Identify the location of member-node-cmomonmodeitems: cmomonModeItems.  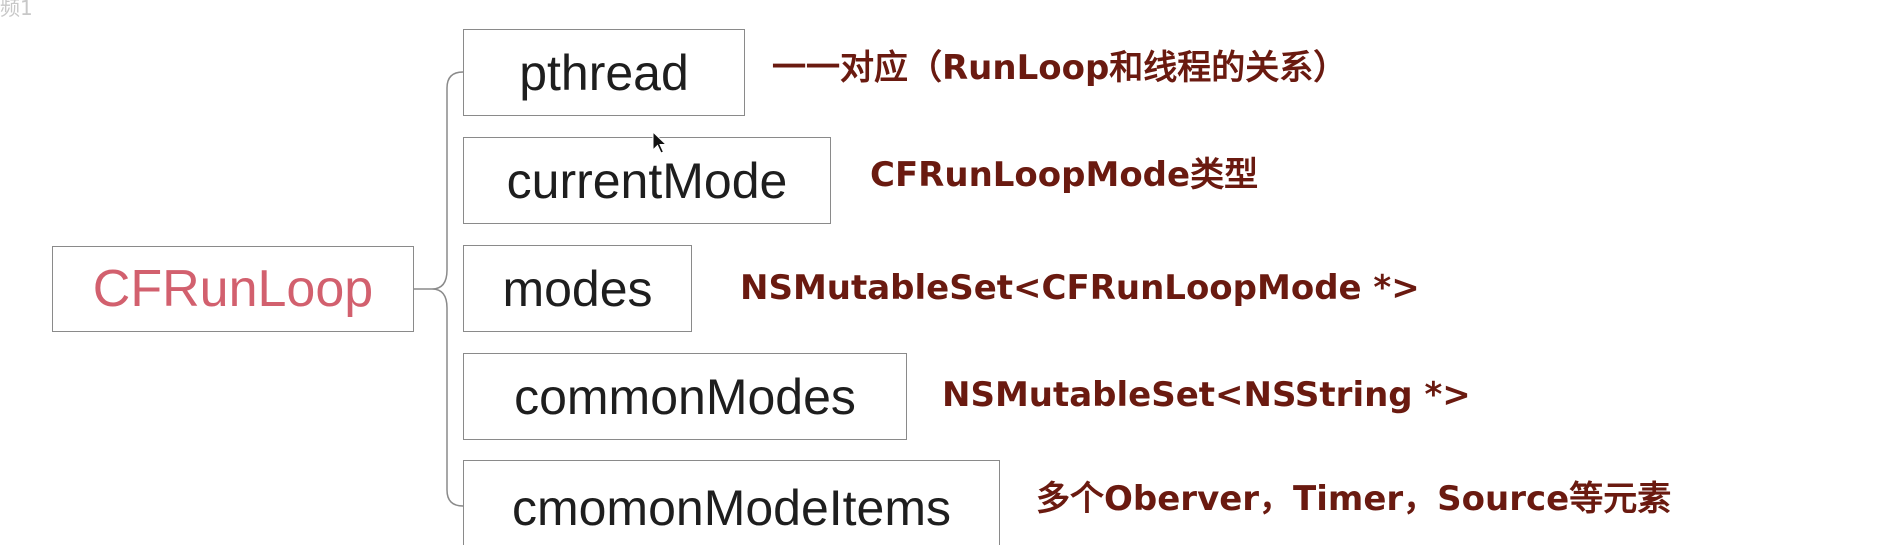
(731, 502).